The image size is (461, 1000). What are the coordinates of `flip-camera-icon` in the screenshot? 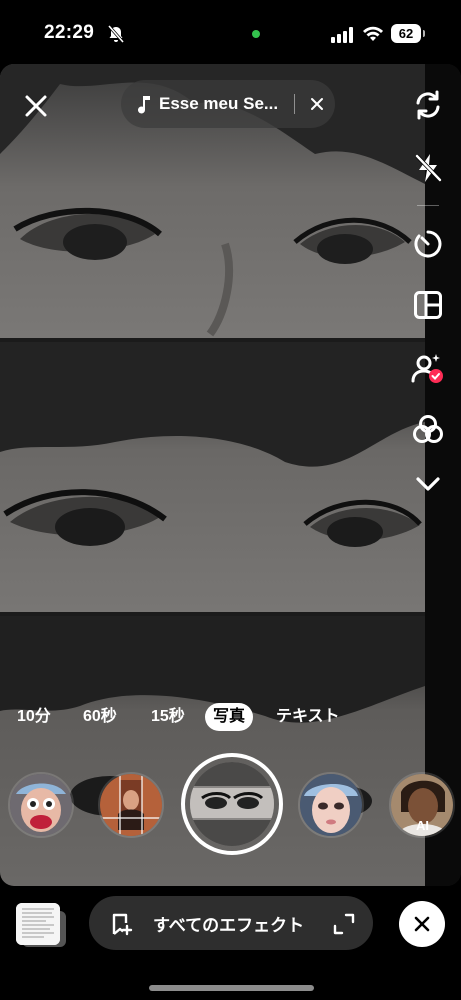 It's located at (428, 105).